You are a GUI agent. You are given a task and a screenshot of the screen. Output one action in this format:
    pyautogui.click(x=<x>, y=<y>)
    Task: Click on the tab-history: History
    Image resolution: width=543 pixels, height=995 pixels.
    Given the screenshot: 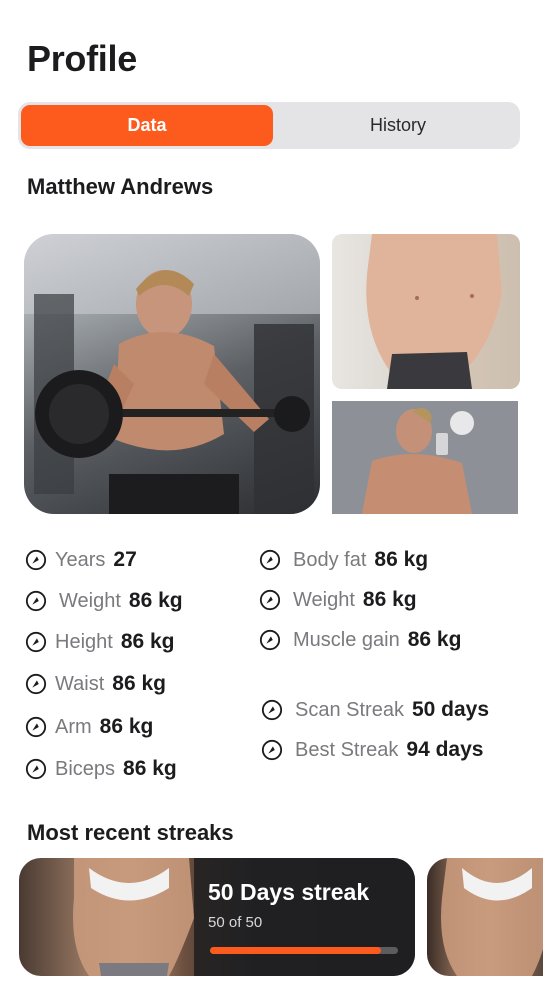 What is the action you would take?
    pyautogui.click(x=398, y=125)
    